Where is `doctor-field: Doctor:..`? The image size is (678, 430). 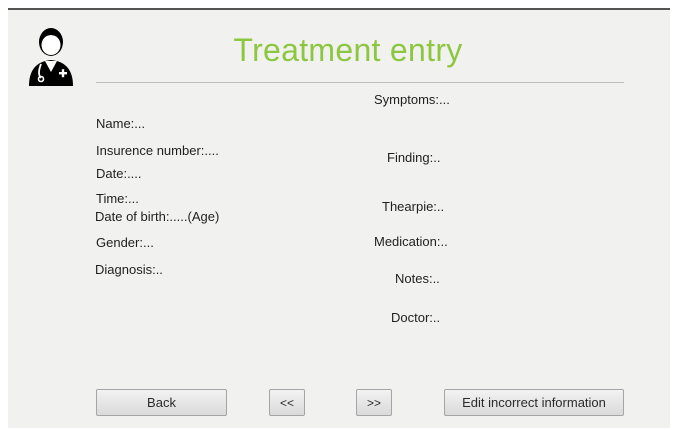 doctor-field: Doctor:.. is located at coordinates (416, 317).